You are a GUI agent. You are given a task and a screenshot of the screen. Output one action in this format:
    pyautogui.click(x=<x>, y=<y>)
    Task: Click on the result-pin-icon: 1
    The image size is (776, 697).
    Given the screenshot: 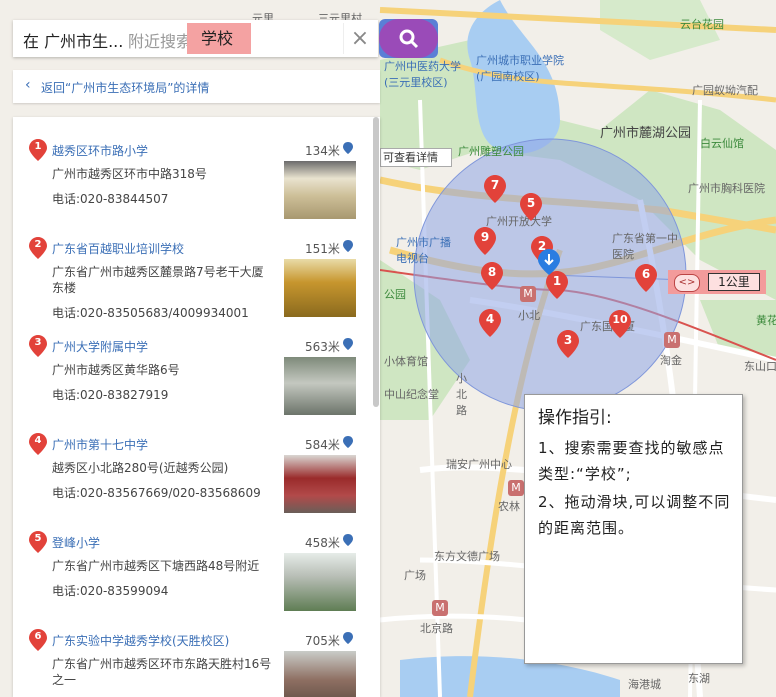 What is the action you would take?
    pyautogui.click(x=38, y=150)
    